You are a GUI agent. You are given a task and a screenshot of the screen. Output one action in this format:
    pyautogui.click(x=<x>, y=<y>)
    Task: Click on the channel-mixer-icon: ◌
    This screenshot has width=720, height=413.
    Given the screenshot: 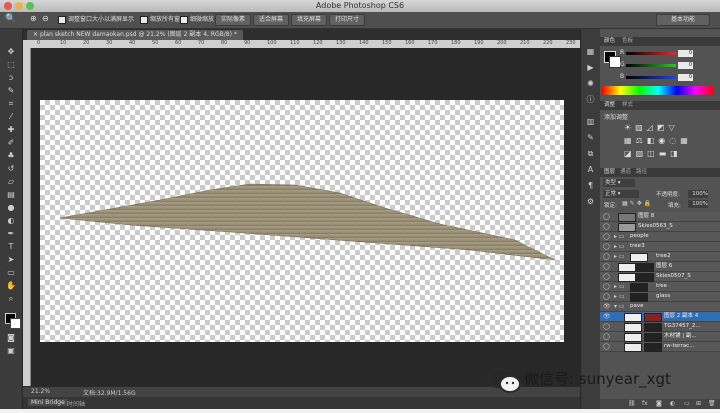 What is the action you would take?
    pyautogui.click(x=674, y=140)
    